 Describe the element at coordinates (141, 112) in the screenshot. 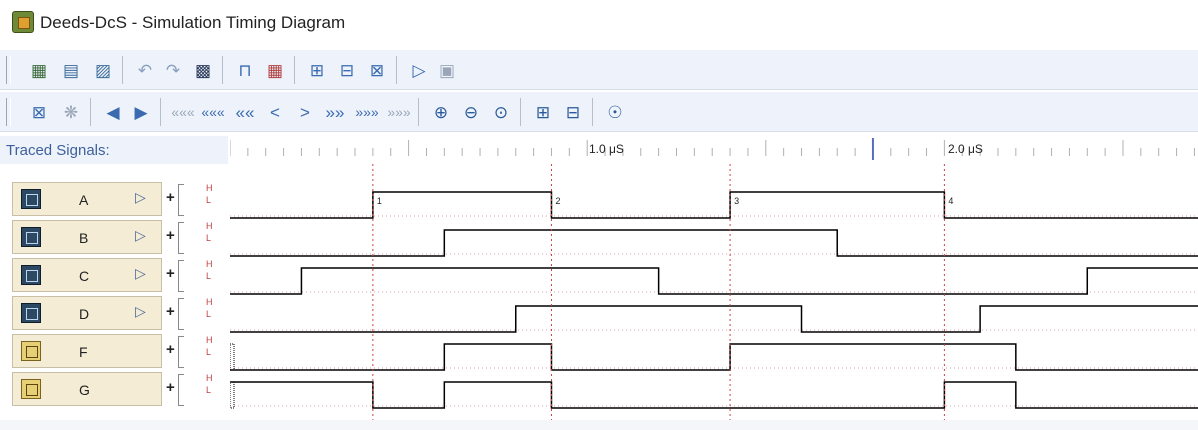

I see `forward-icon: ▶` at that location.